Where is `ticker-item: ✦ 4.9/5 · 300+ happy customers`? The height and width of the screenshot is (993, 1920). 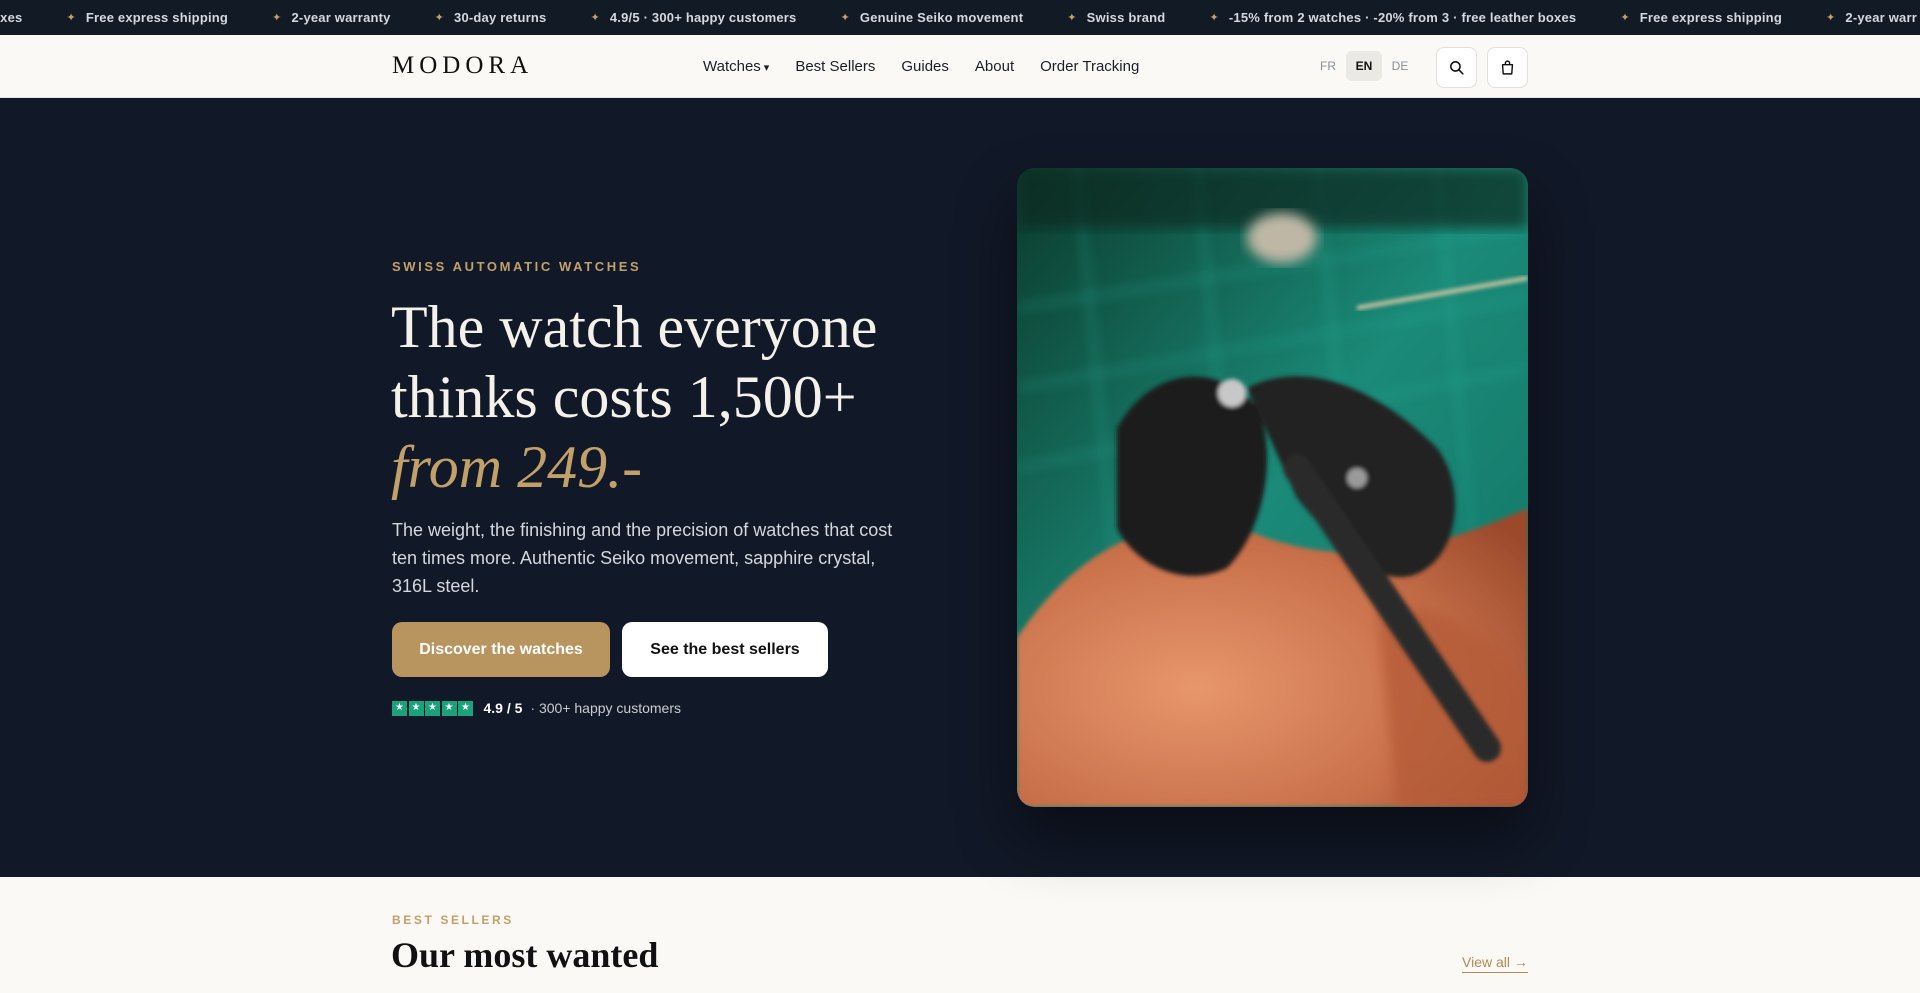
ticker-item: ✦ 4.9/5 · 300+ happy customers is located at coordinates (693, 17).